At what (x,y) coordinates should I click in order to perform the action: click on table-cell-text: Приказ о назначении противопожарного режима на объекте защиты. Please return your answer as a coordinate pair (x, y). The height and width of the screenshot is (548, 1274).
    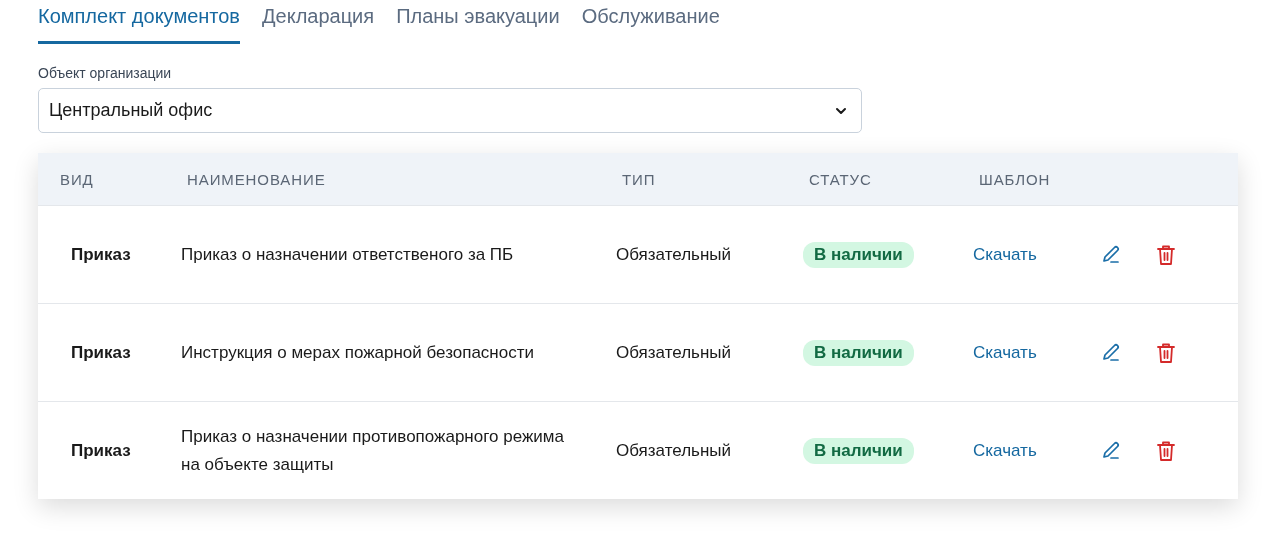
    Looking at the image, I should click on (372, 450).